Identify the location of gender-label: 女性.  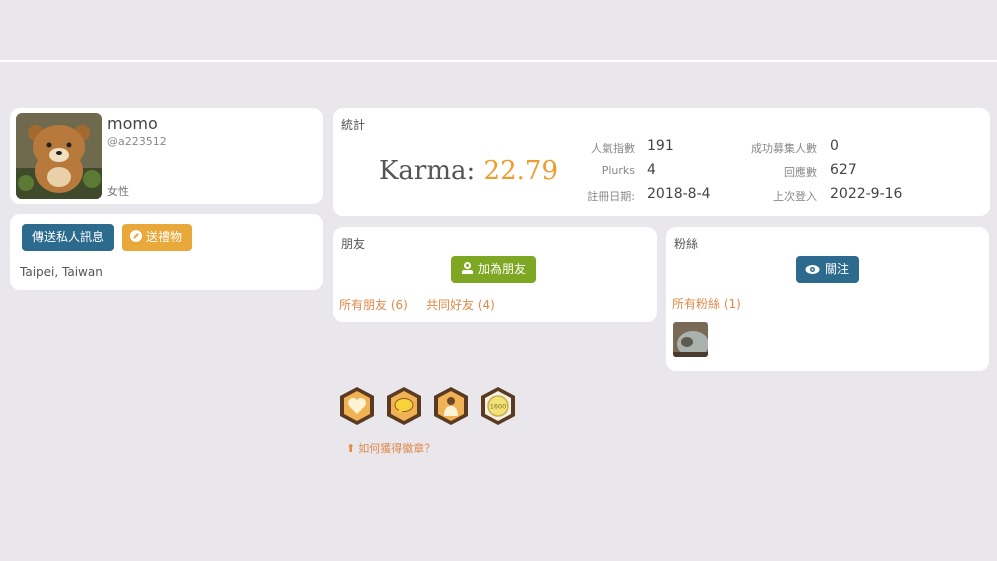
(118, 191).